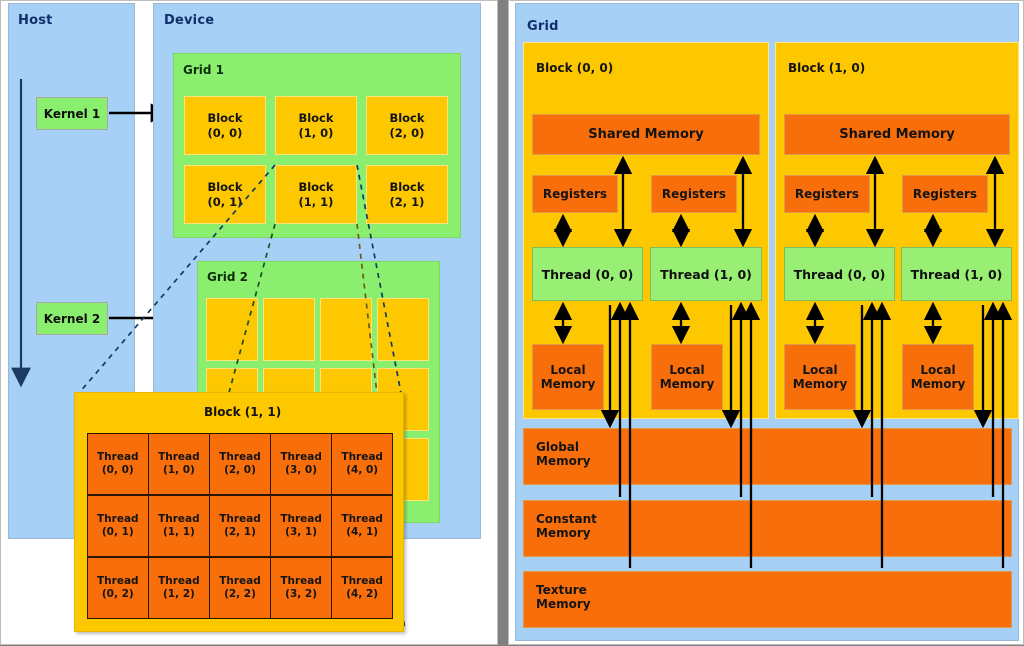 The height and width of the screenshot is (646, 1024). What do you see at coordinates (827, 68) in the screenshot?
I see `grid-block-1-0-title: Block (1, 0)` at bounding box center [827, 68].